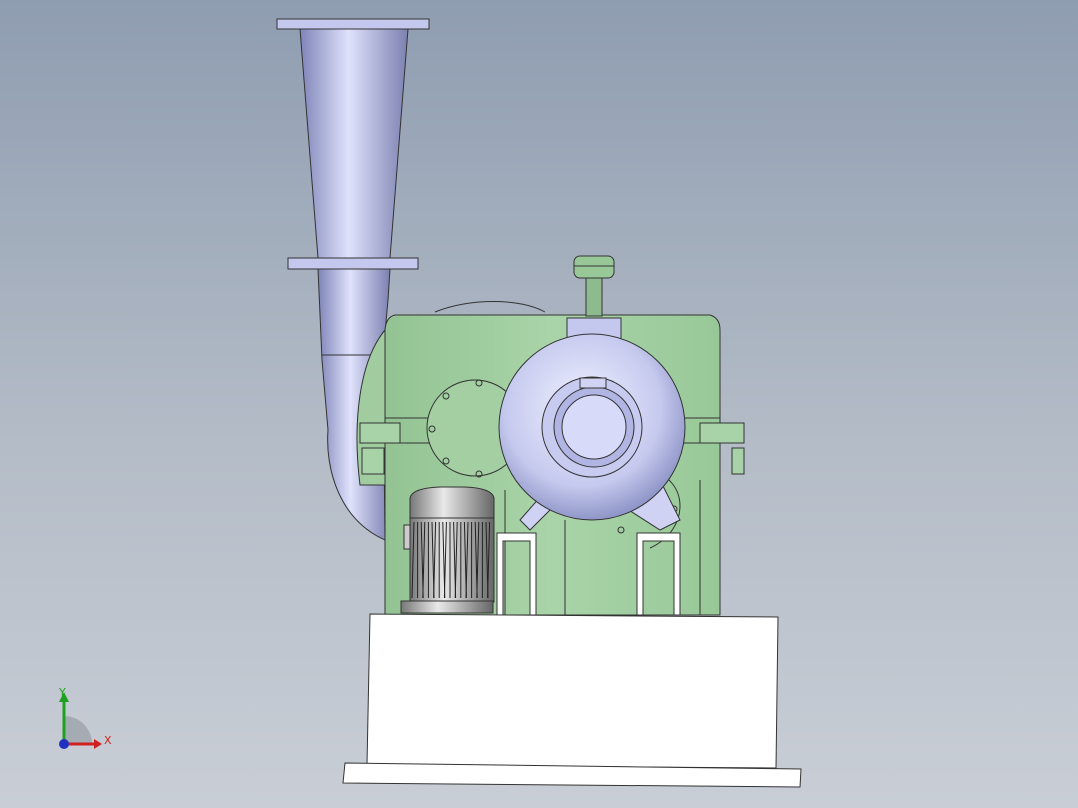 The width and height of the screenshot is (1078, 808). Describe the element at coordinates (64, 744) in the screenshot. I see `z-axis-dot` at that location.